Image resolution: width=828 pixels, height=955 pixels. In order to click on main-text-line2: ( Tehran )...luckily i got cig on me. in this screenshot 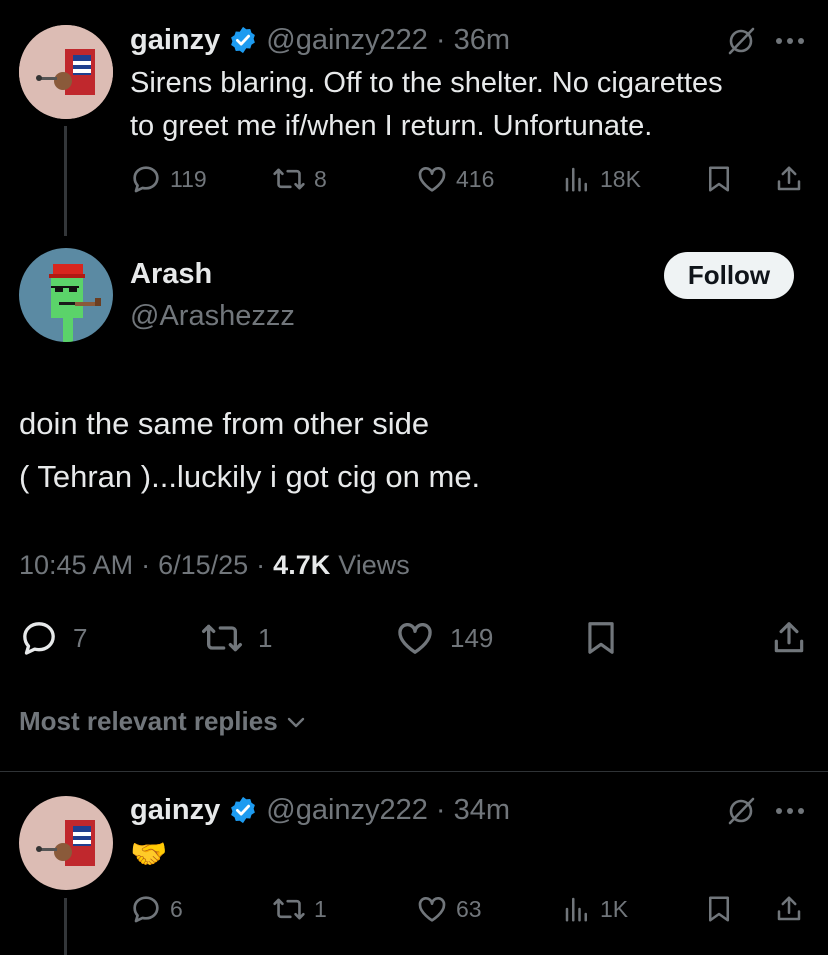, I will do `click(250, 476)`.